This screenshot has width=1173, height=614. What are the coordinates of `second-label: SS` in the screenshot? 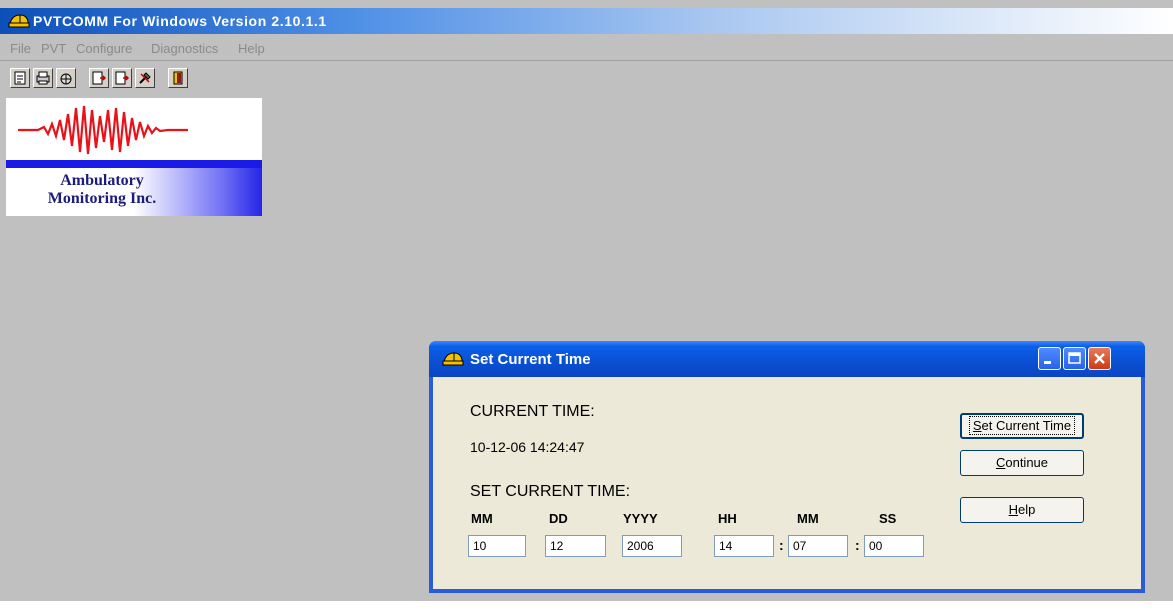 It's located at (888, 518).